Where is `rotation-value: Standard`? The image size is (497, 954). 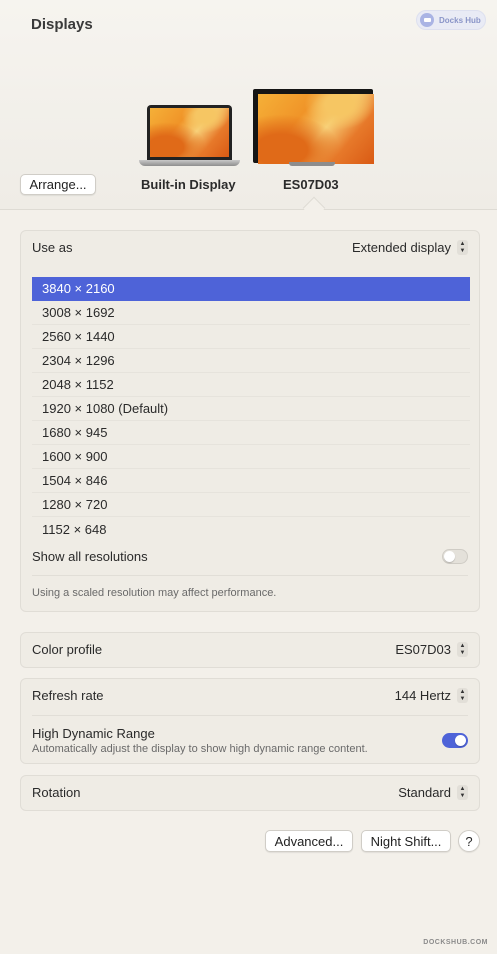 rotation-value: Standard is located at coordinates (424, 792).